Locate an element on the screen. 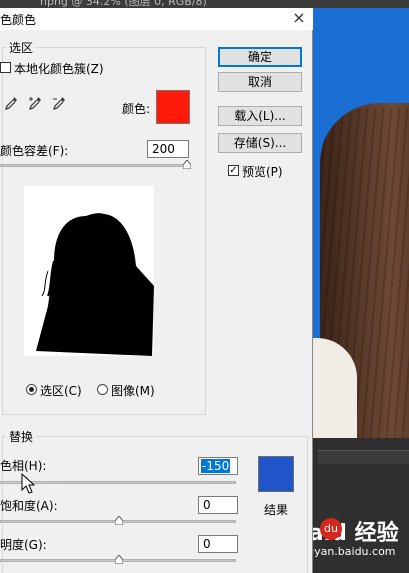  hue-input: -150 is located at coordinates (218, 466).